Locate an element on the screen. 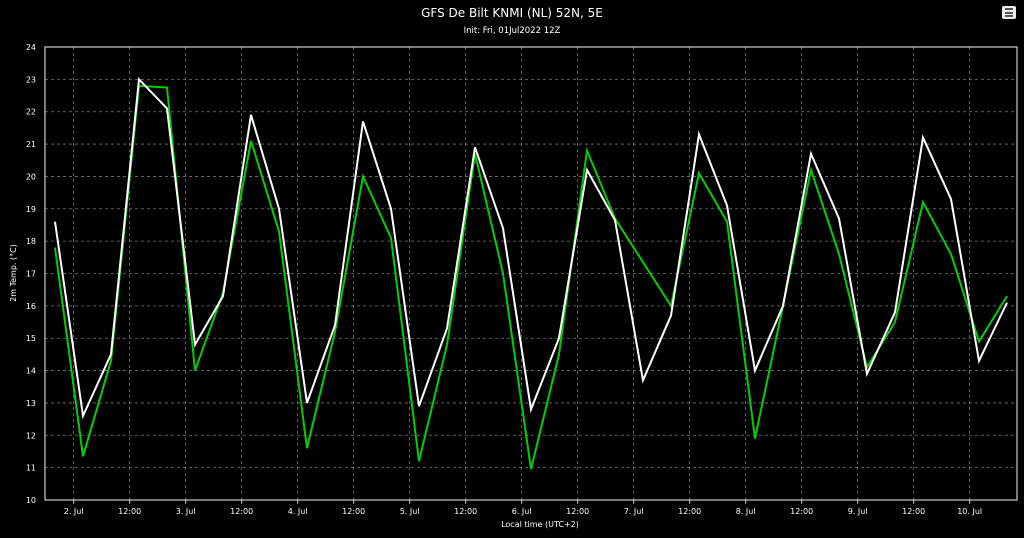  y-tick-label: 16 is located at coordinates (31, 306).